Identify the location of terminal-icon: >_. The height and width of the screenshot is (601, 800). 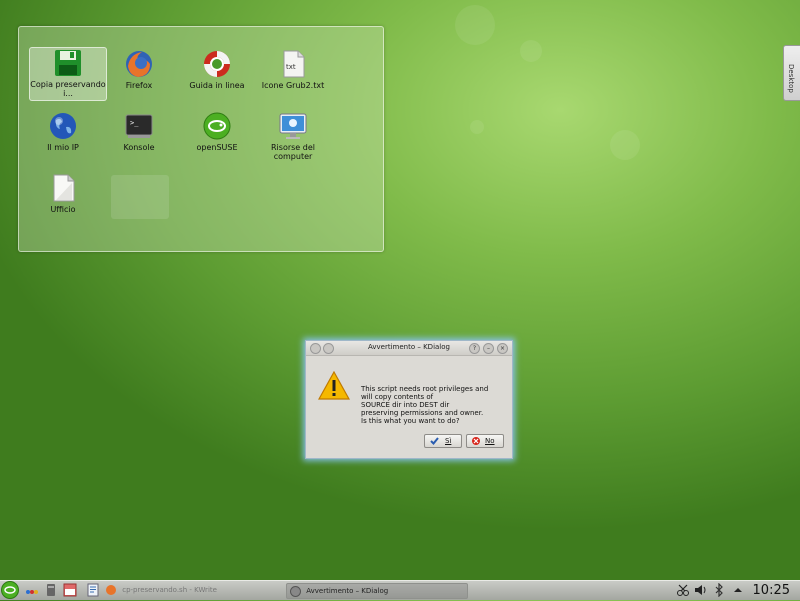
(139, 126).